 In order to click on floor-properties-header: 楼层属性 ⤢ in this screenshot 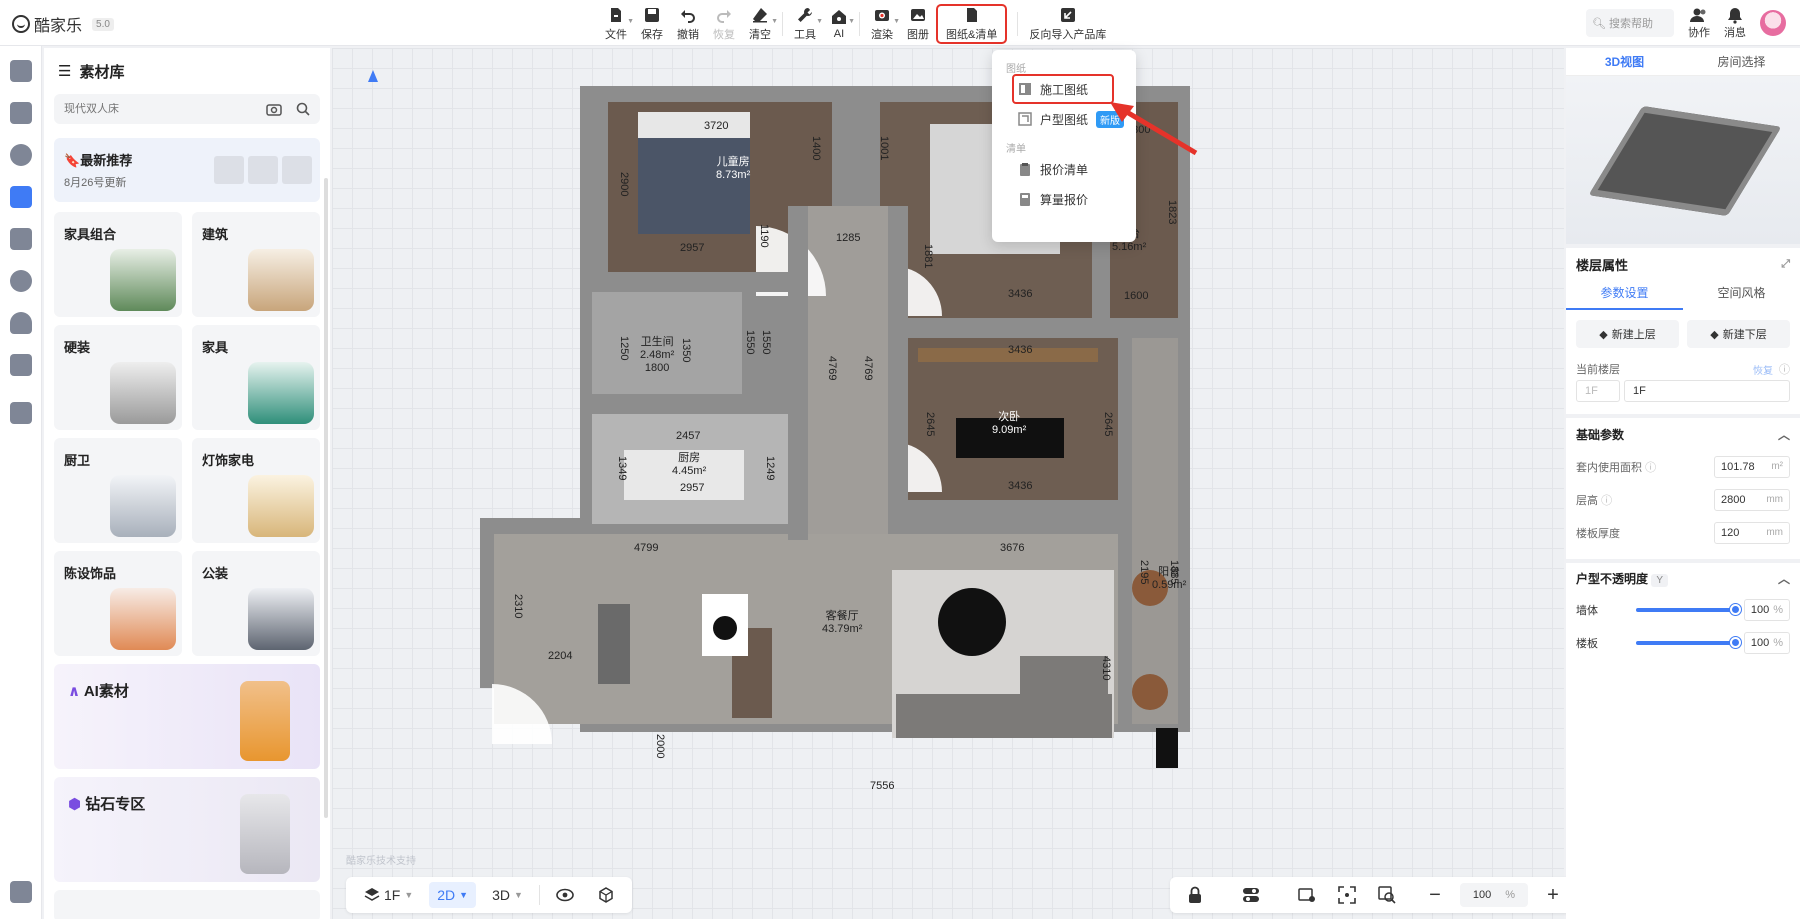, I will do `click(1683, 262)`.